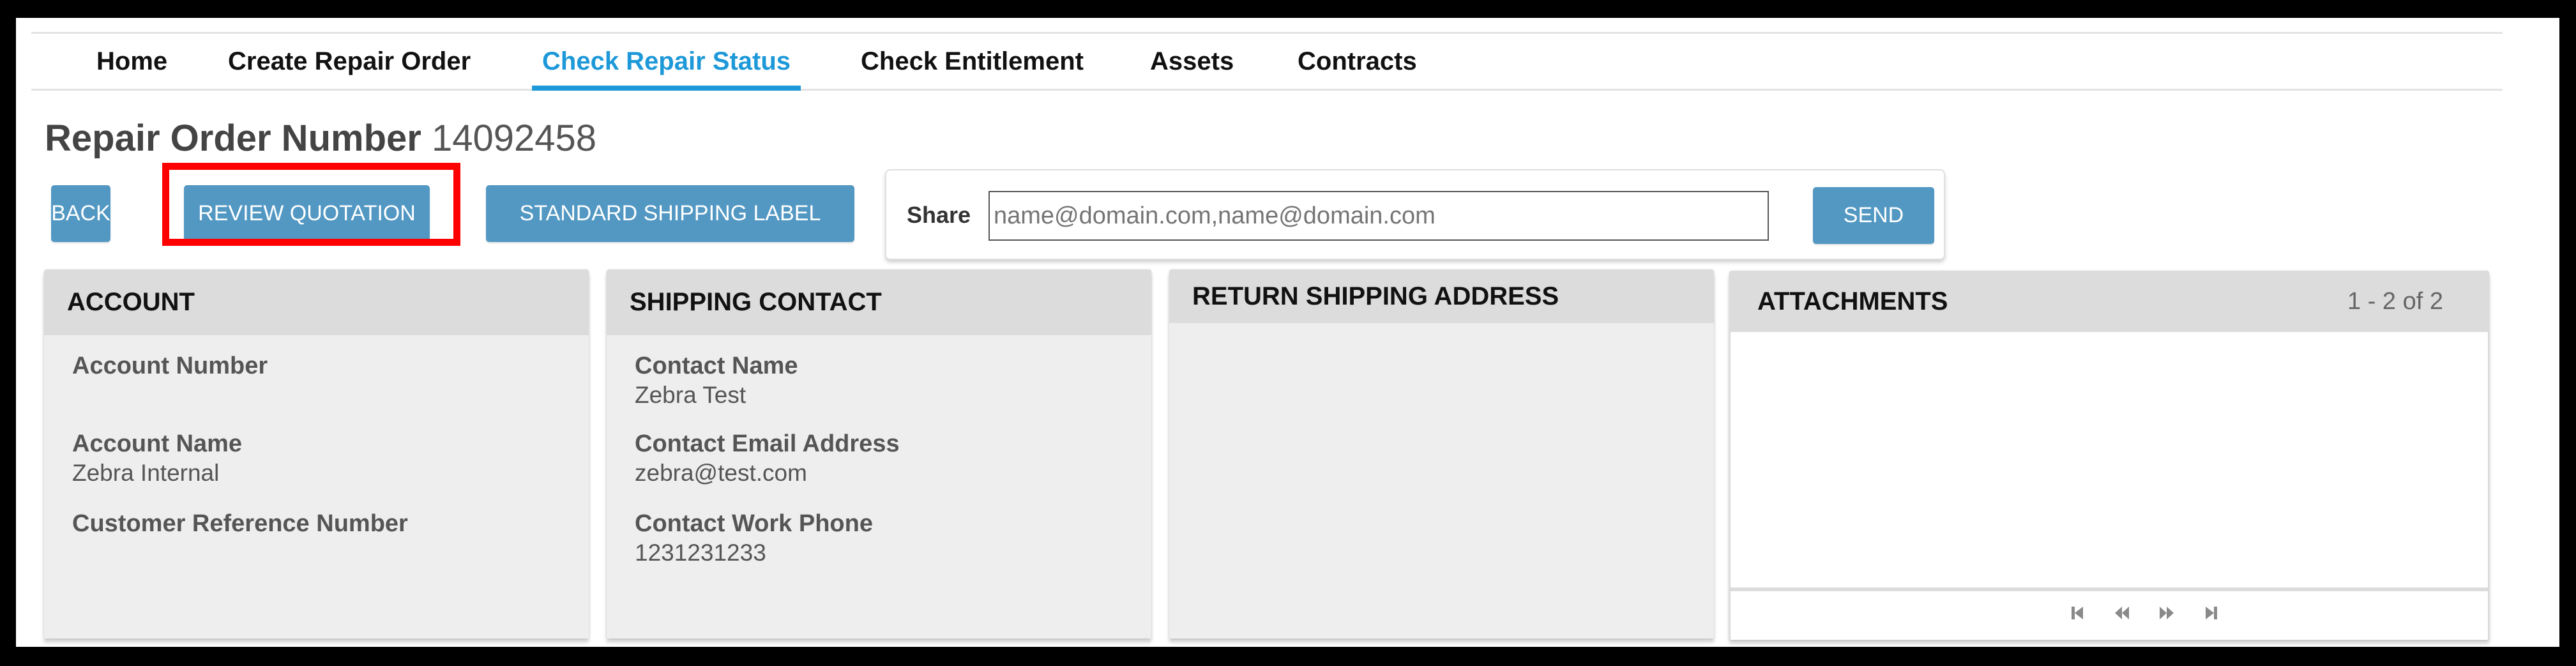 The height and width of the screenshot is (666, 2576). Describe the element at coordinates (754, 523) in the screenshot. I see `field-label: Contact Work Phone` at that location.